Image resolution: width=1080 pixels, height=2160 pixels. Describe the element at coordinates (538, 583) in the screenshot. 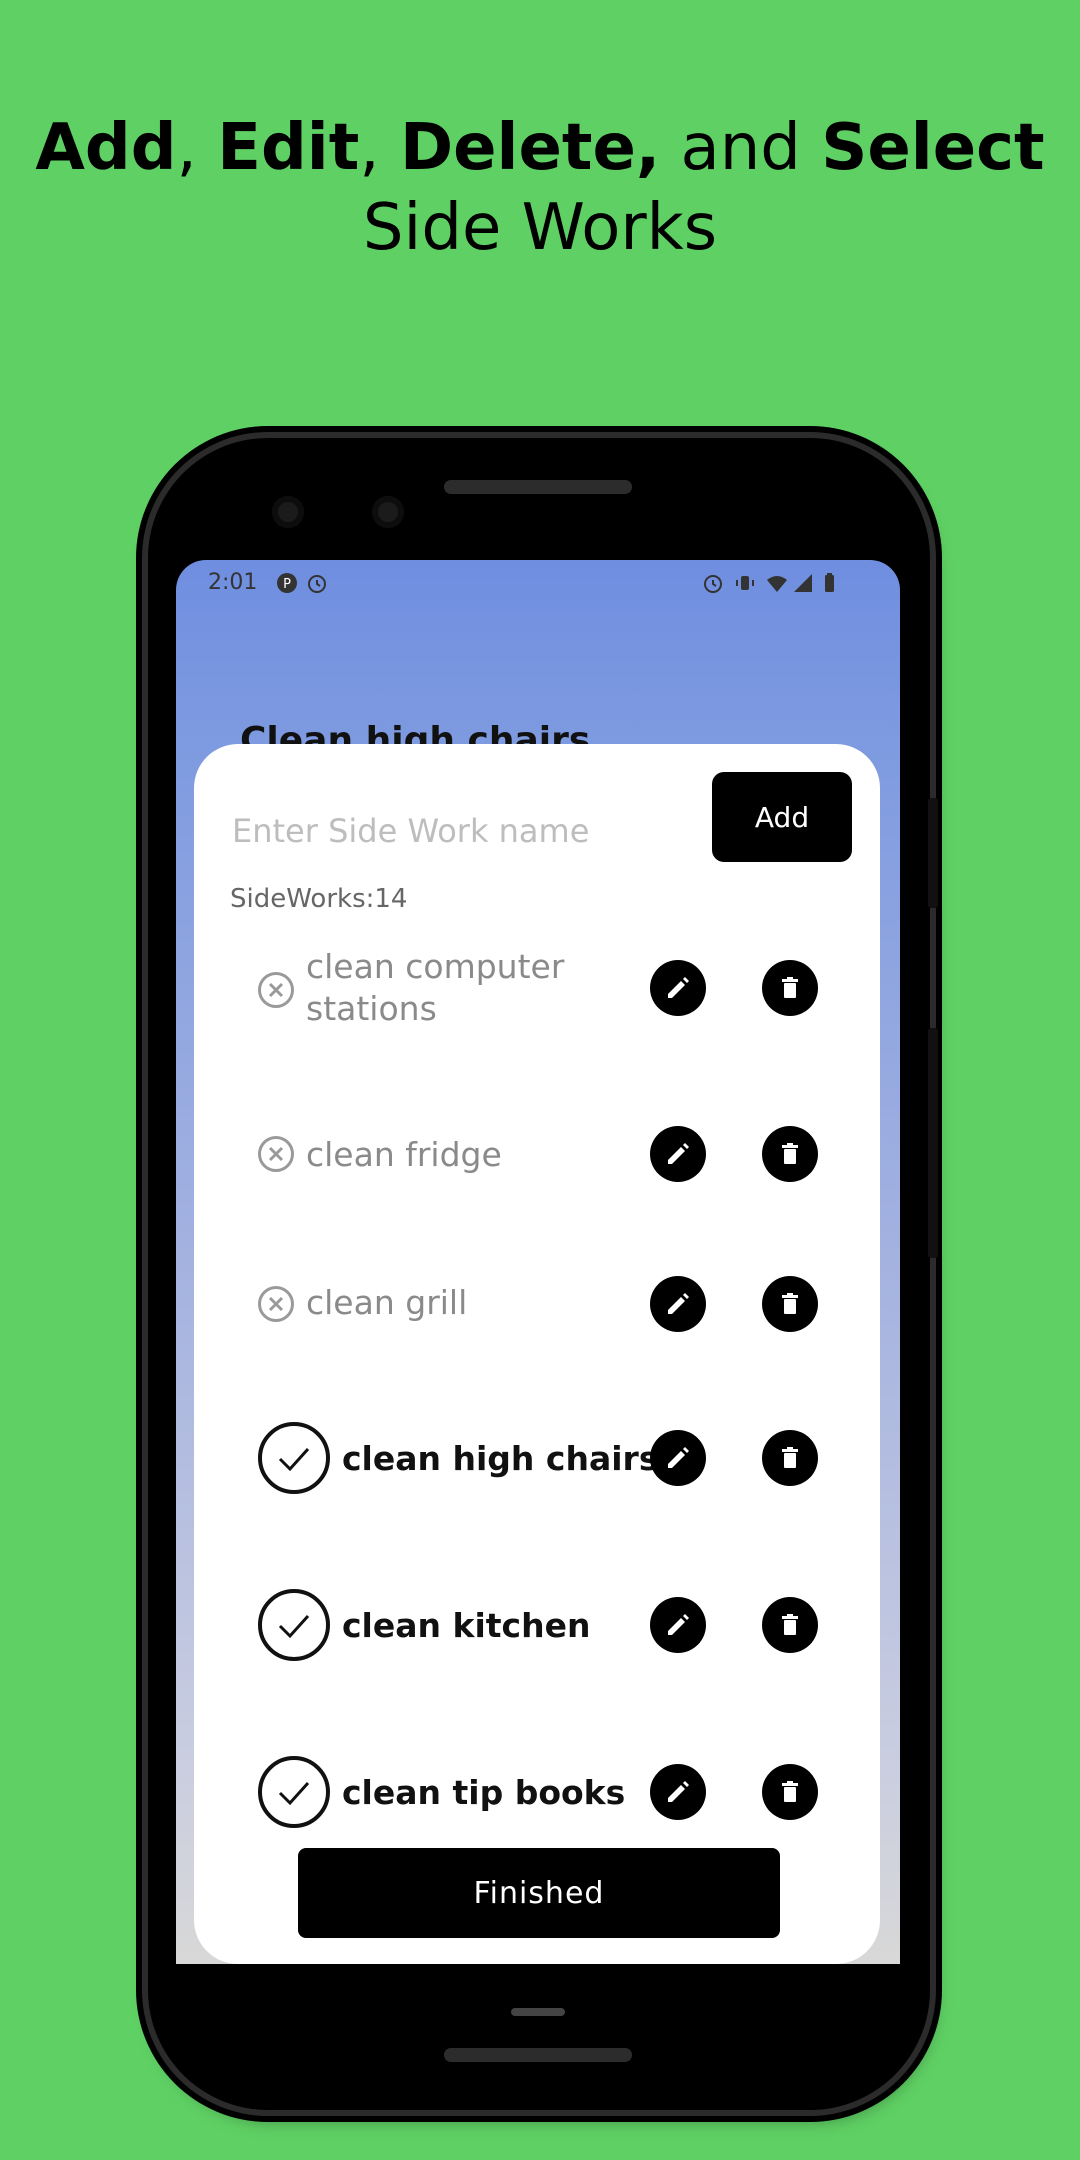

I see `status-bar: 2:01 P` at that location.